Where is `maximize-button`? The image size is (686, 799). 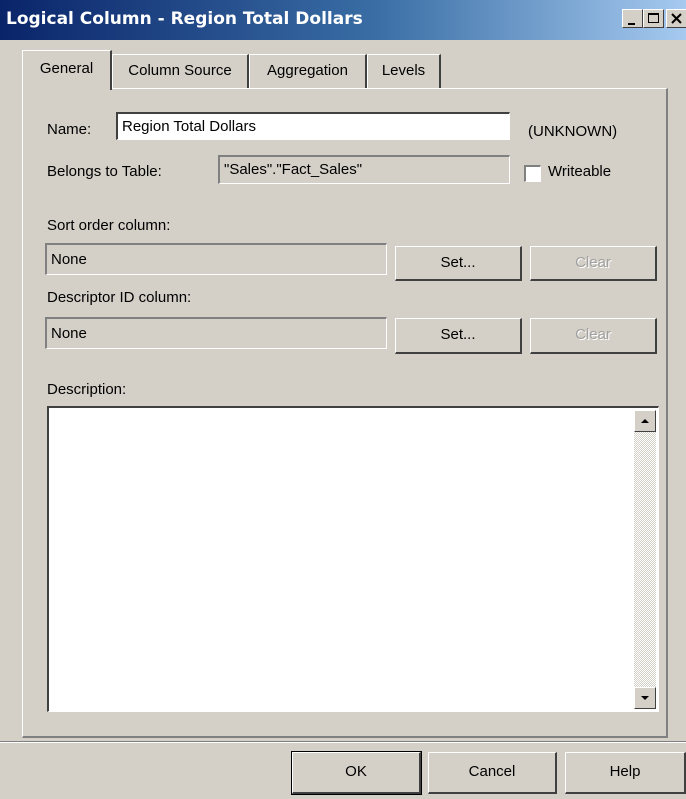 maximize-button is located at coordinates (653, 18).